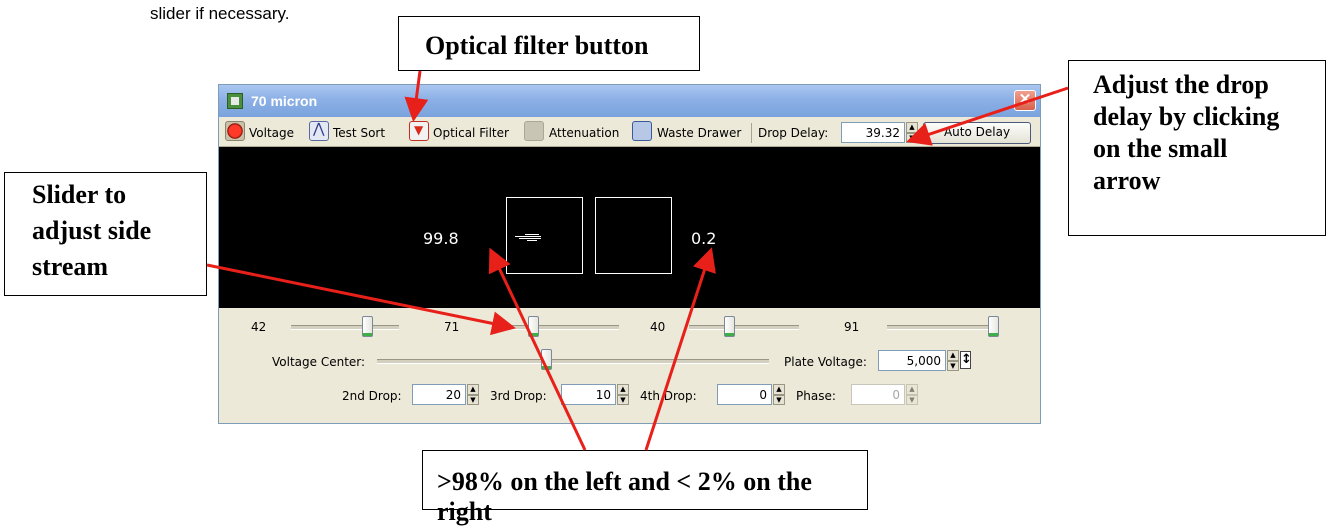  I want to click on slider-1-value: 42, so click(259, 327).